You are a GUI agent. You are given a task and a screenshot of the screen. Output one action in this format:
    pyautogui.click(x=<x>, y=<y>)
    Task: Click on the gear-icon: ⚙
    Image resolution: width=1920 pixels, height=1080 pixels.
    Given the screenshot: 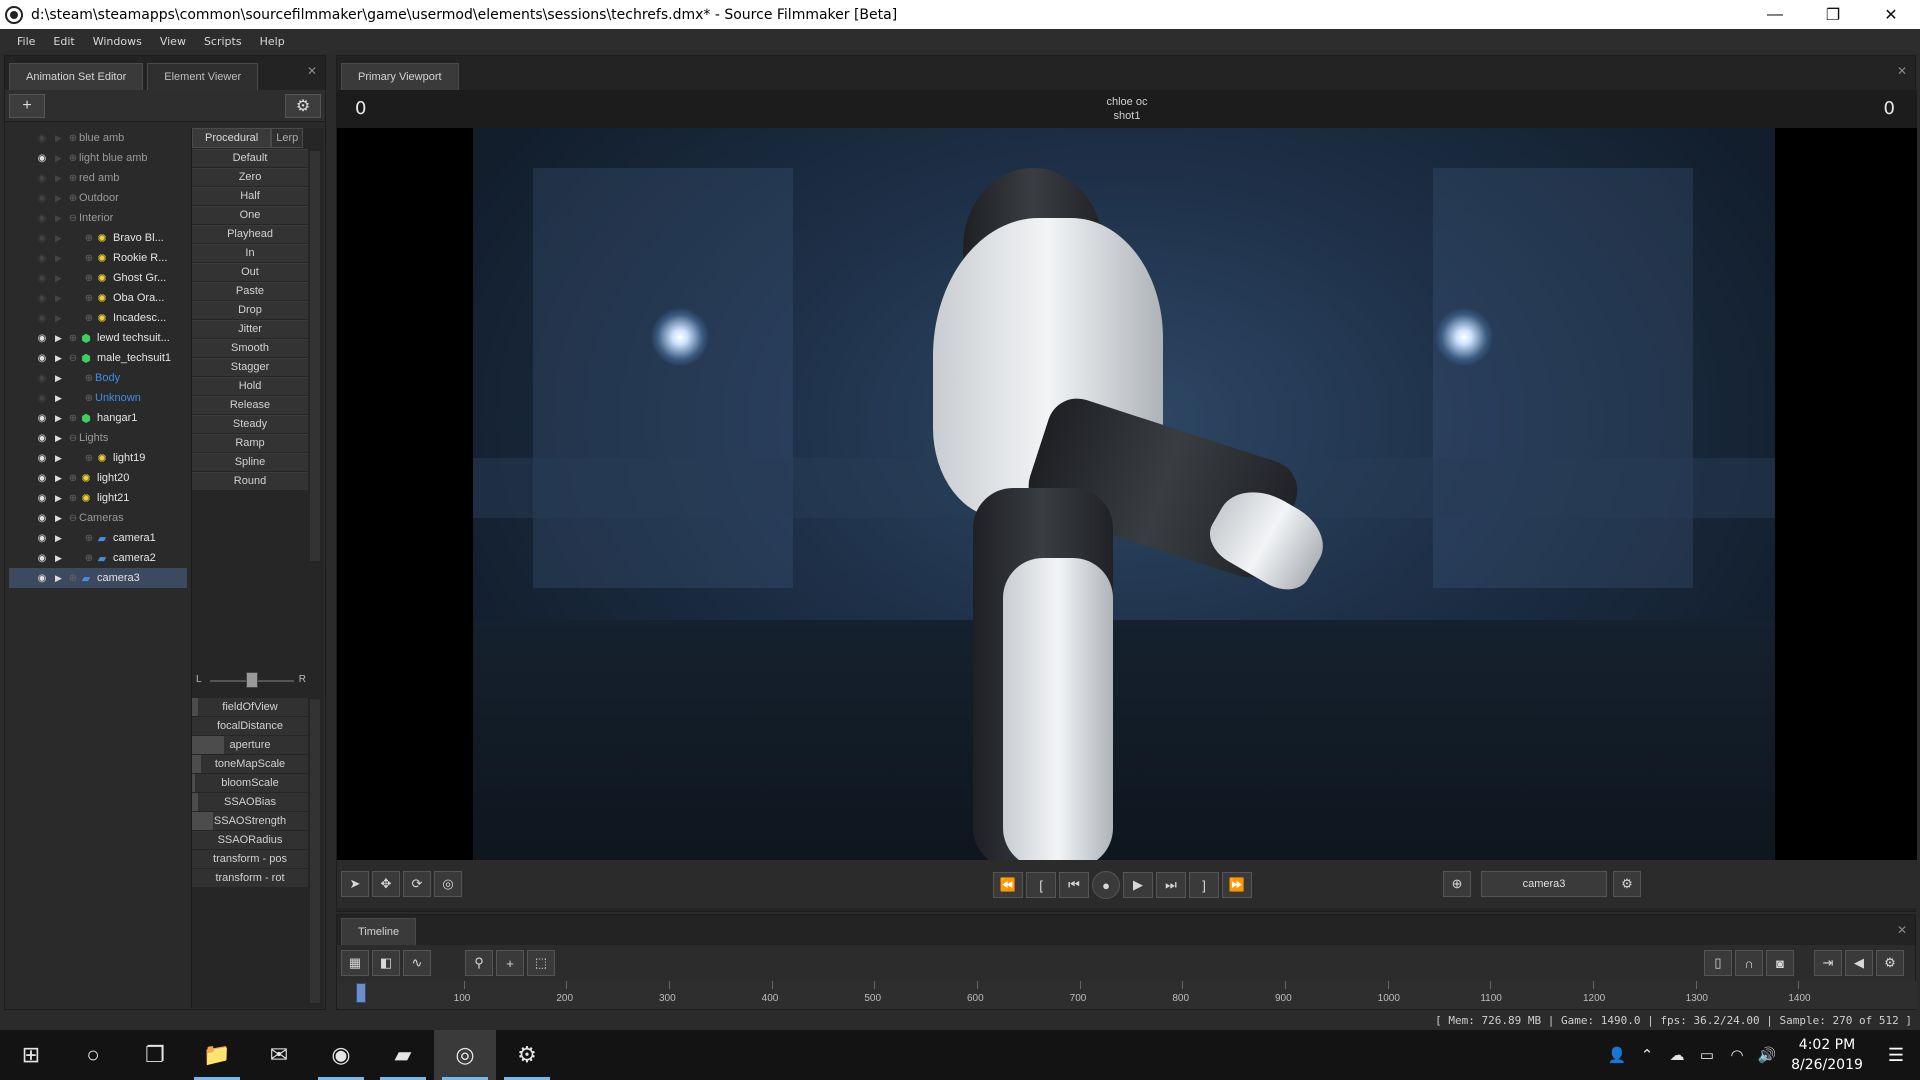 What is the action you would take?
    pyautogui.click(x=1627, y=884)
    